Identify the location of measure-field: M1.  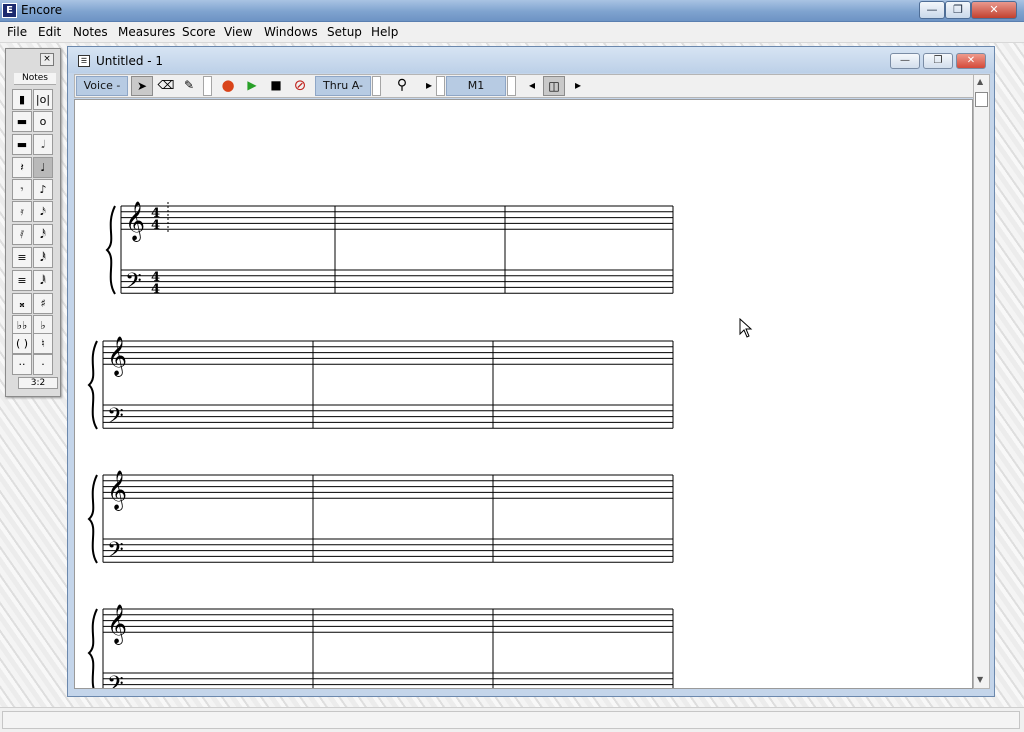
(476, 86).